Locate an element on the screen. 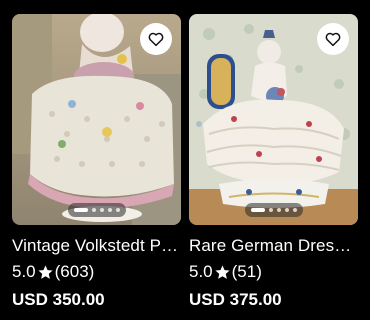 Image resolution: width=370 pixels, height=320 pixels. listing-price: USD 375.00 is located at coordinates (235, 299).